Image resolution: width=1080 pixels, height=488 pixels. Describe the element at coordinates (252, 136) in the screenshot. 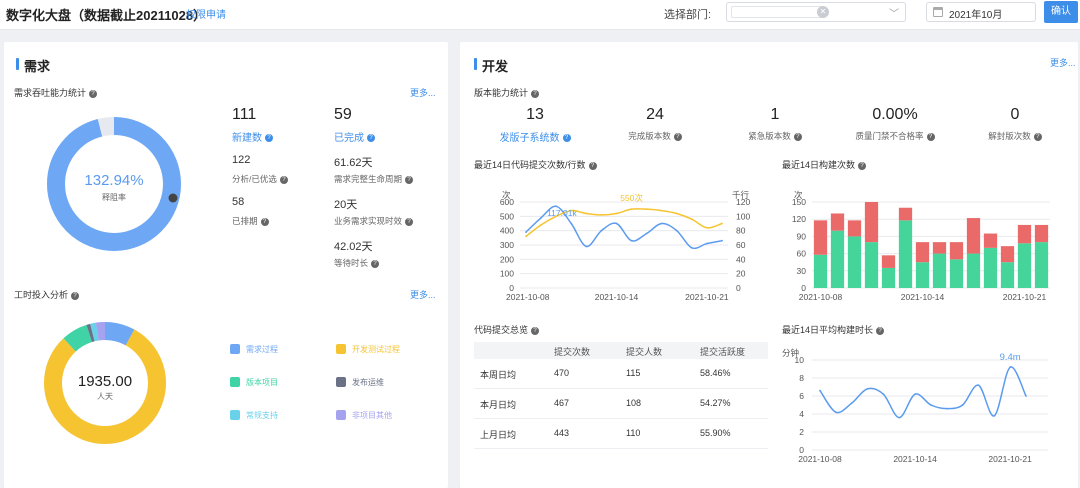

I see `new-count-link: 新建数?` at that location.